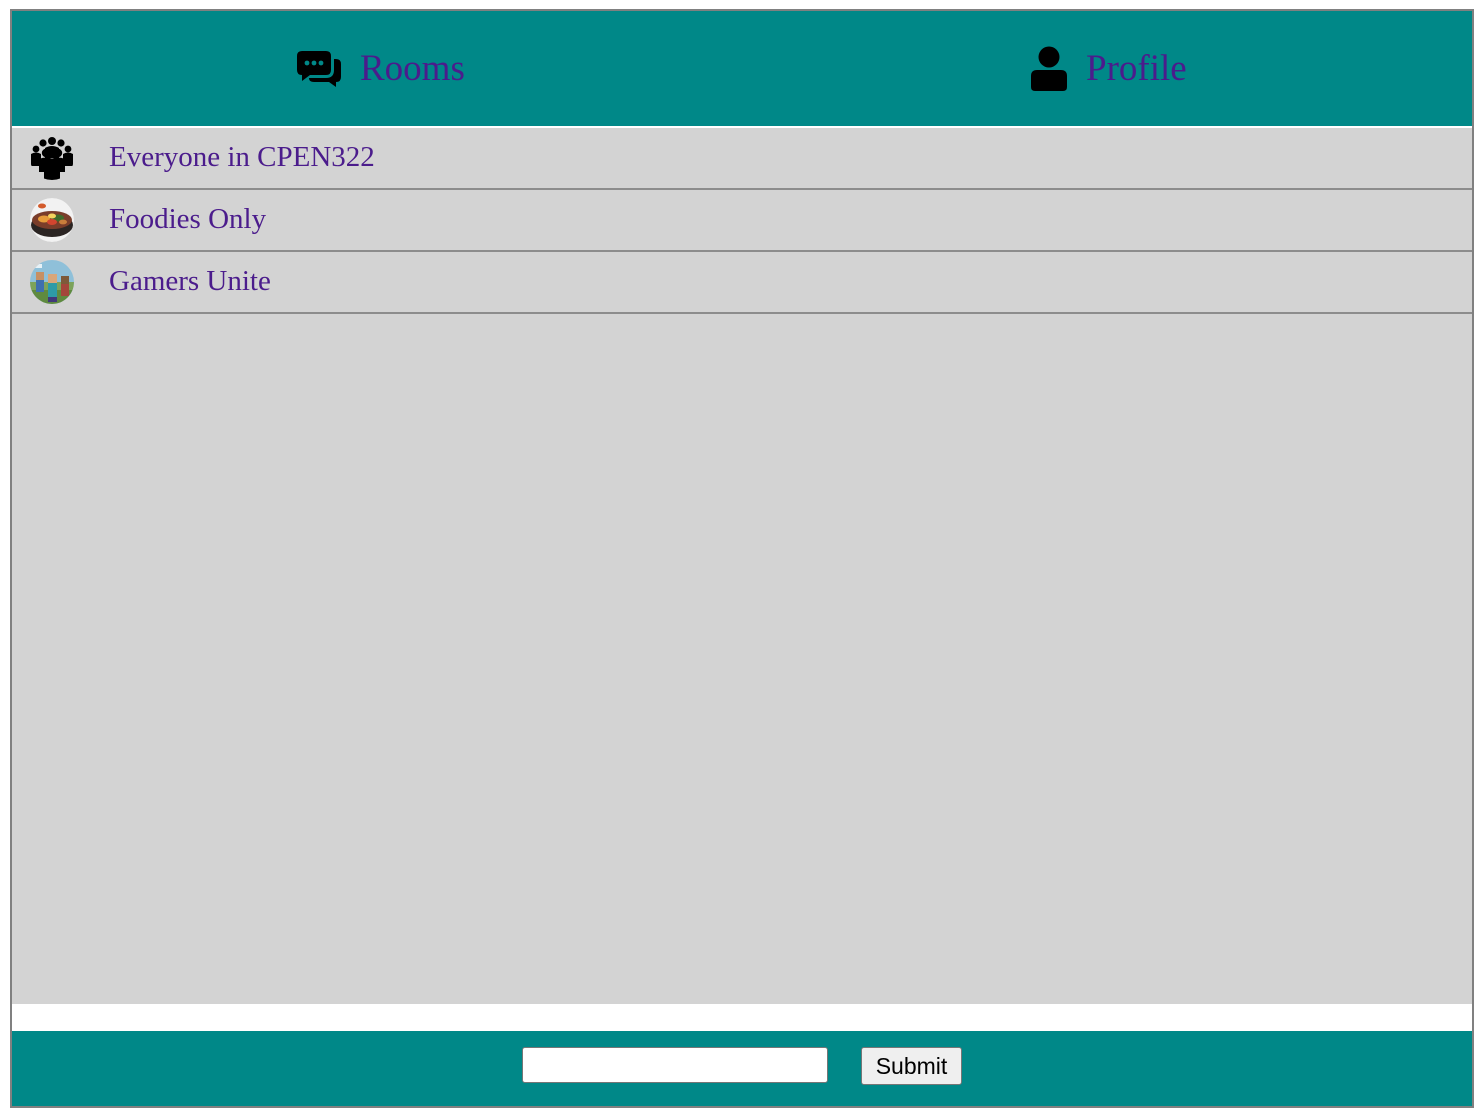 This screenshot has height=1116, width=1483. I want to click on room-name-input, so click(675, 1065).